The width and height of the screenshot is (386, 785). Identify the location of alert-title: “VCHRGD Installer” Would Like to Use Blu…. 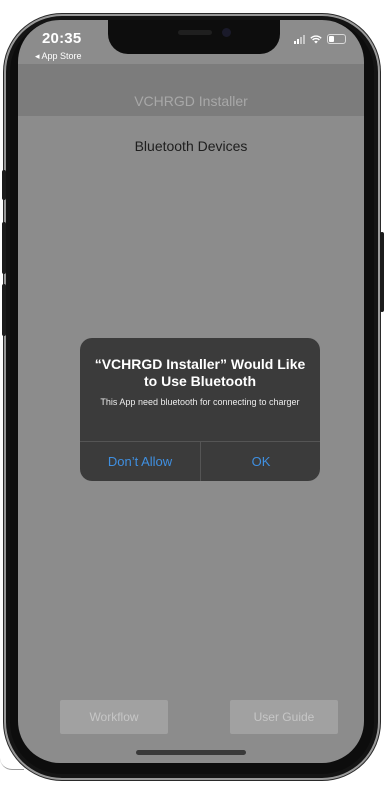
(200, 372).